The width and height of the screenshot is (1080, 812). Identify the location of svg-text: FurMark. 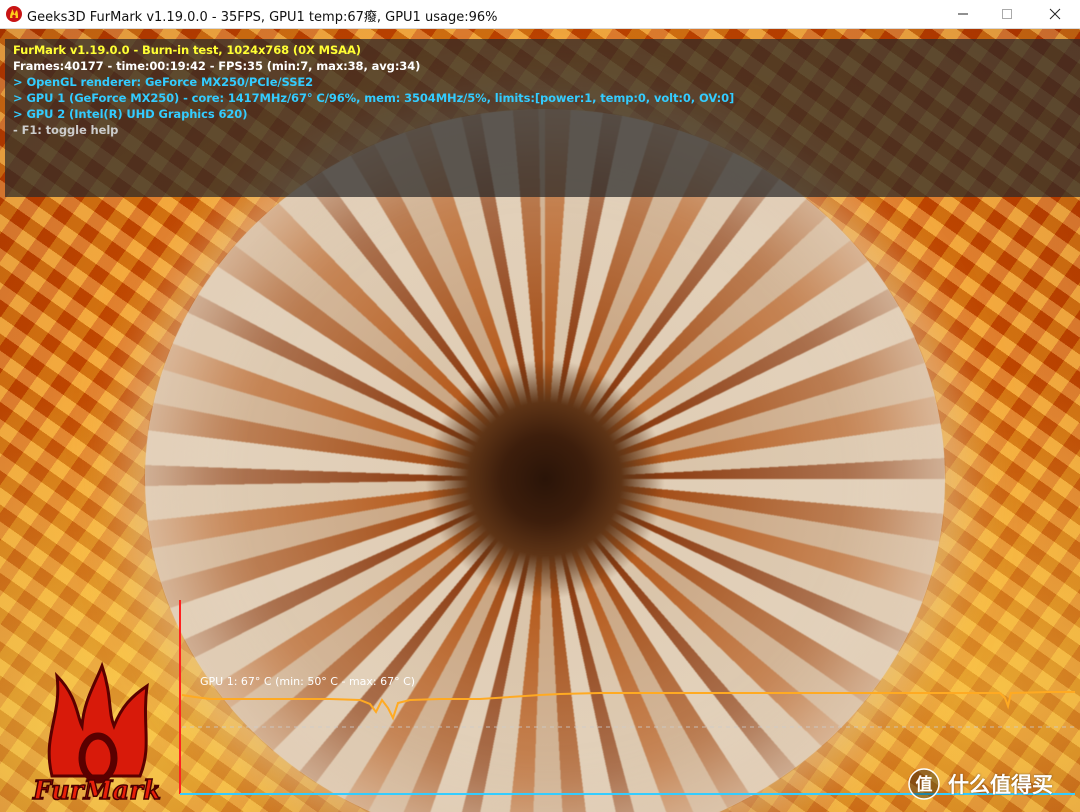
(96, 791).